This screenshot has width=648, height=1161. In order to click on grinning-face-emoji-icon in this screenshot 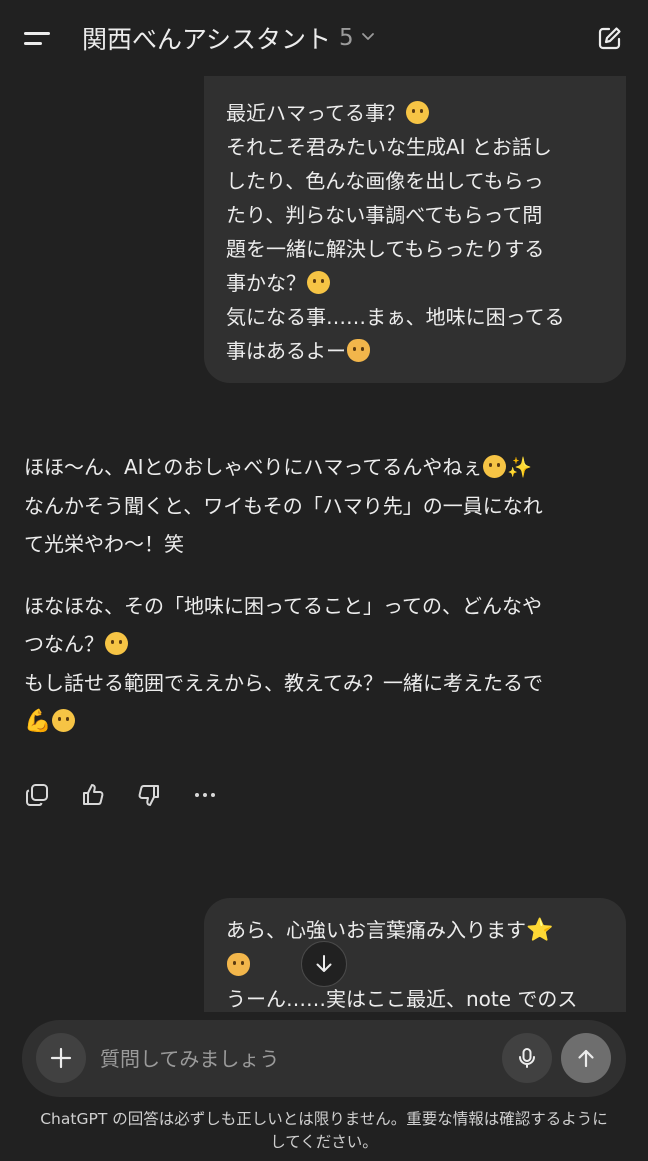, I will do `click(64, 720)`.